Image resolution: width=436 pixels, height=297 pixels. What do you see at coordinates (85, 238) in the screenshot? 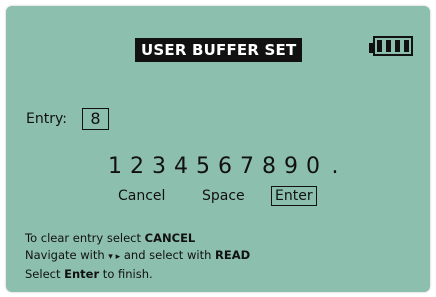
I see `help-text-segment: To clear entry select` at bounding box center [85, 238].